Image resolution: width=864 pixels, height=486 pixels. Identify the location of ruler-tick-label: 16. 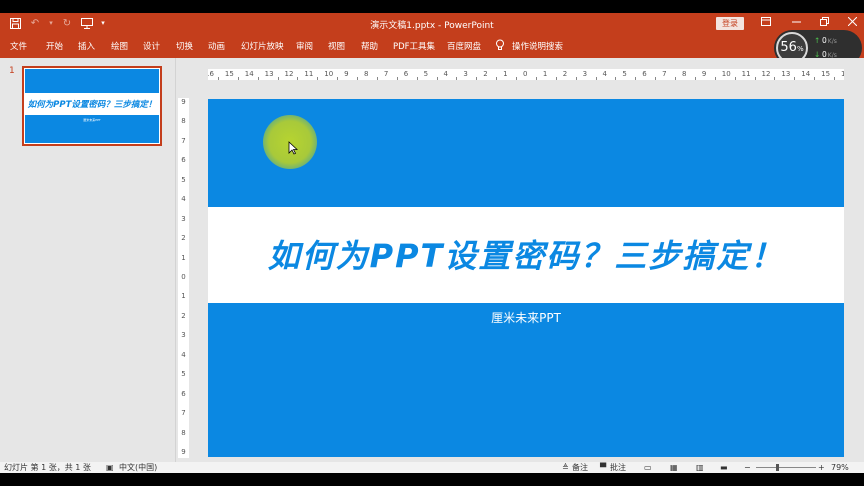
(211, 74).